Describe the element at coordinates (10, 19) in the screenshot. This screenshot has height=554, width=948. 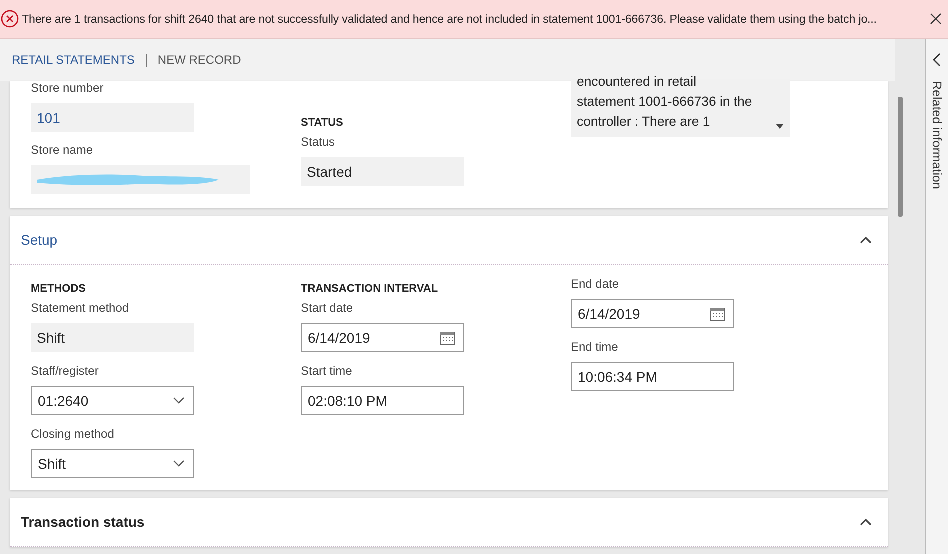
I see `error-icon` at that location.